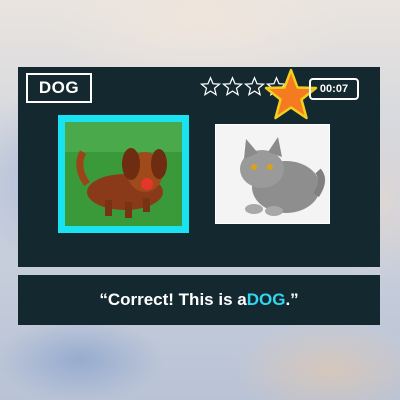 This screenshot has height=400, width=400. I want to click on answer-card-dog, so click(123, 174).